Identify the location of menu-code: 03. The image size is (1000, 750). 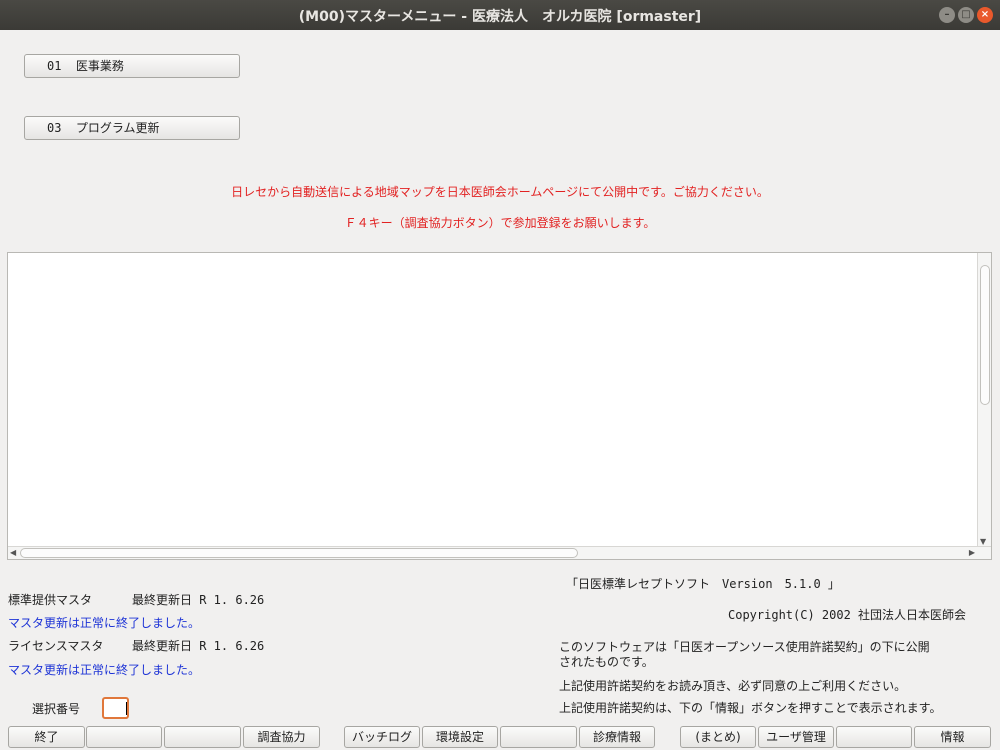
(54, 128).